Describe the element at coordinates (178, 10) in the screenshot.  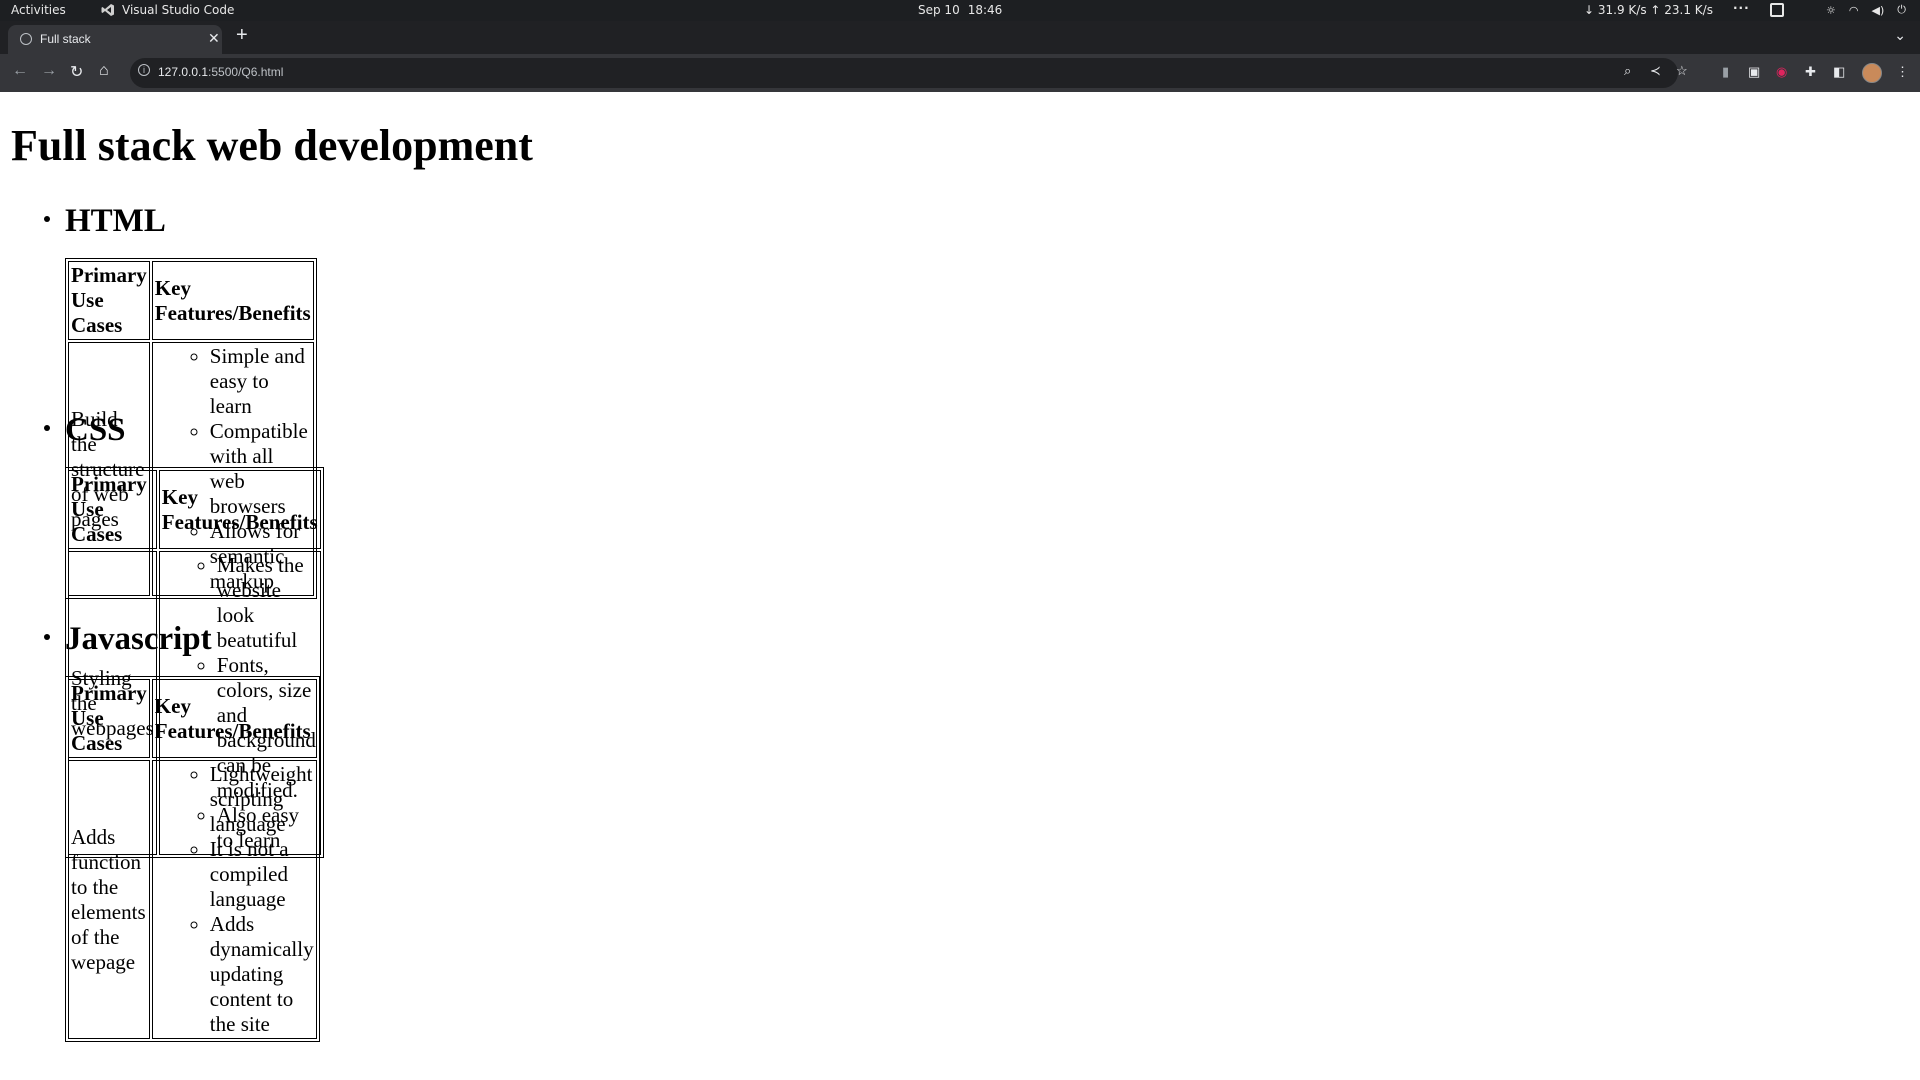
I see `app-name: Visual Studio Code` at that location.